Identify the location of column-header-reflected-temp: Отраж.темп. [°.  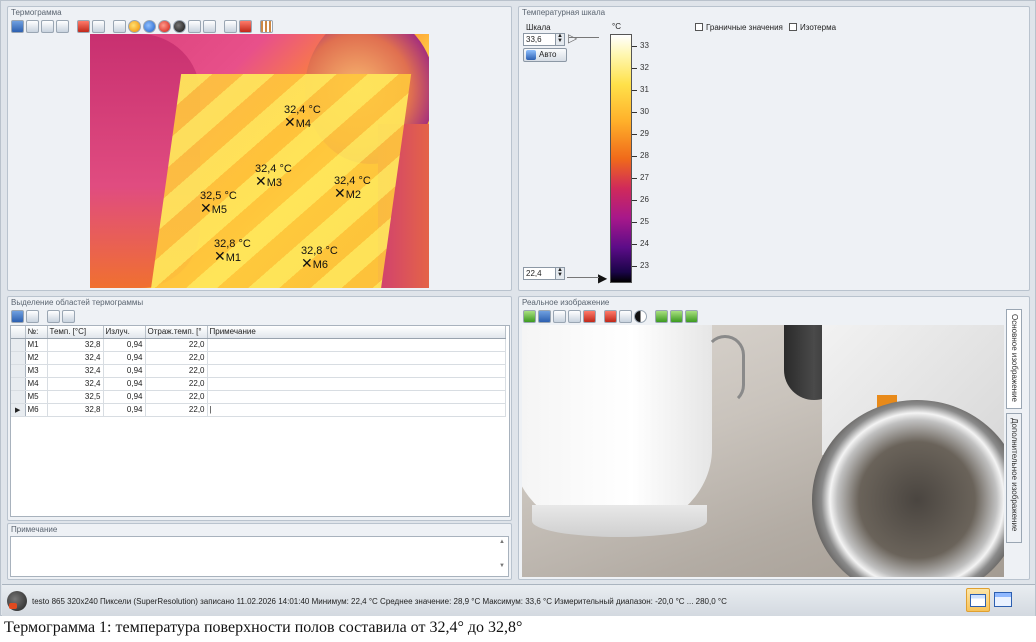
(176, 332).